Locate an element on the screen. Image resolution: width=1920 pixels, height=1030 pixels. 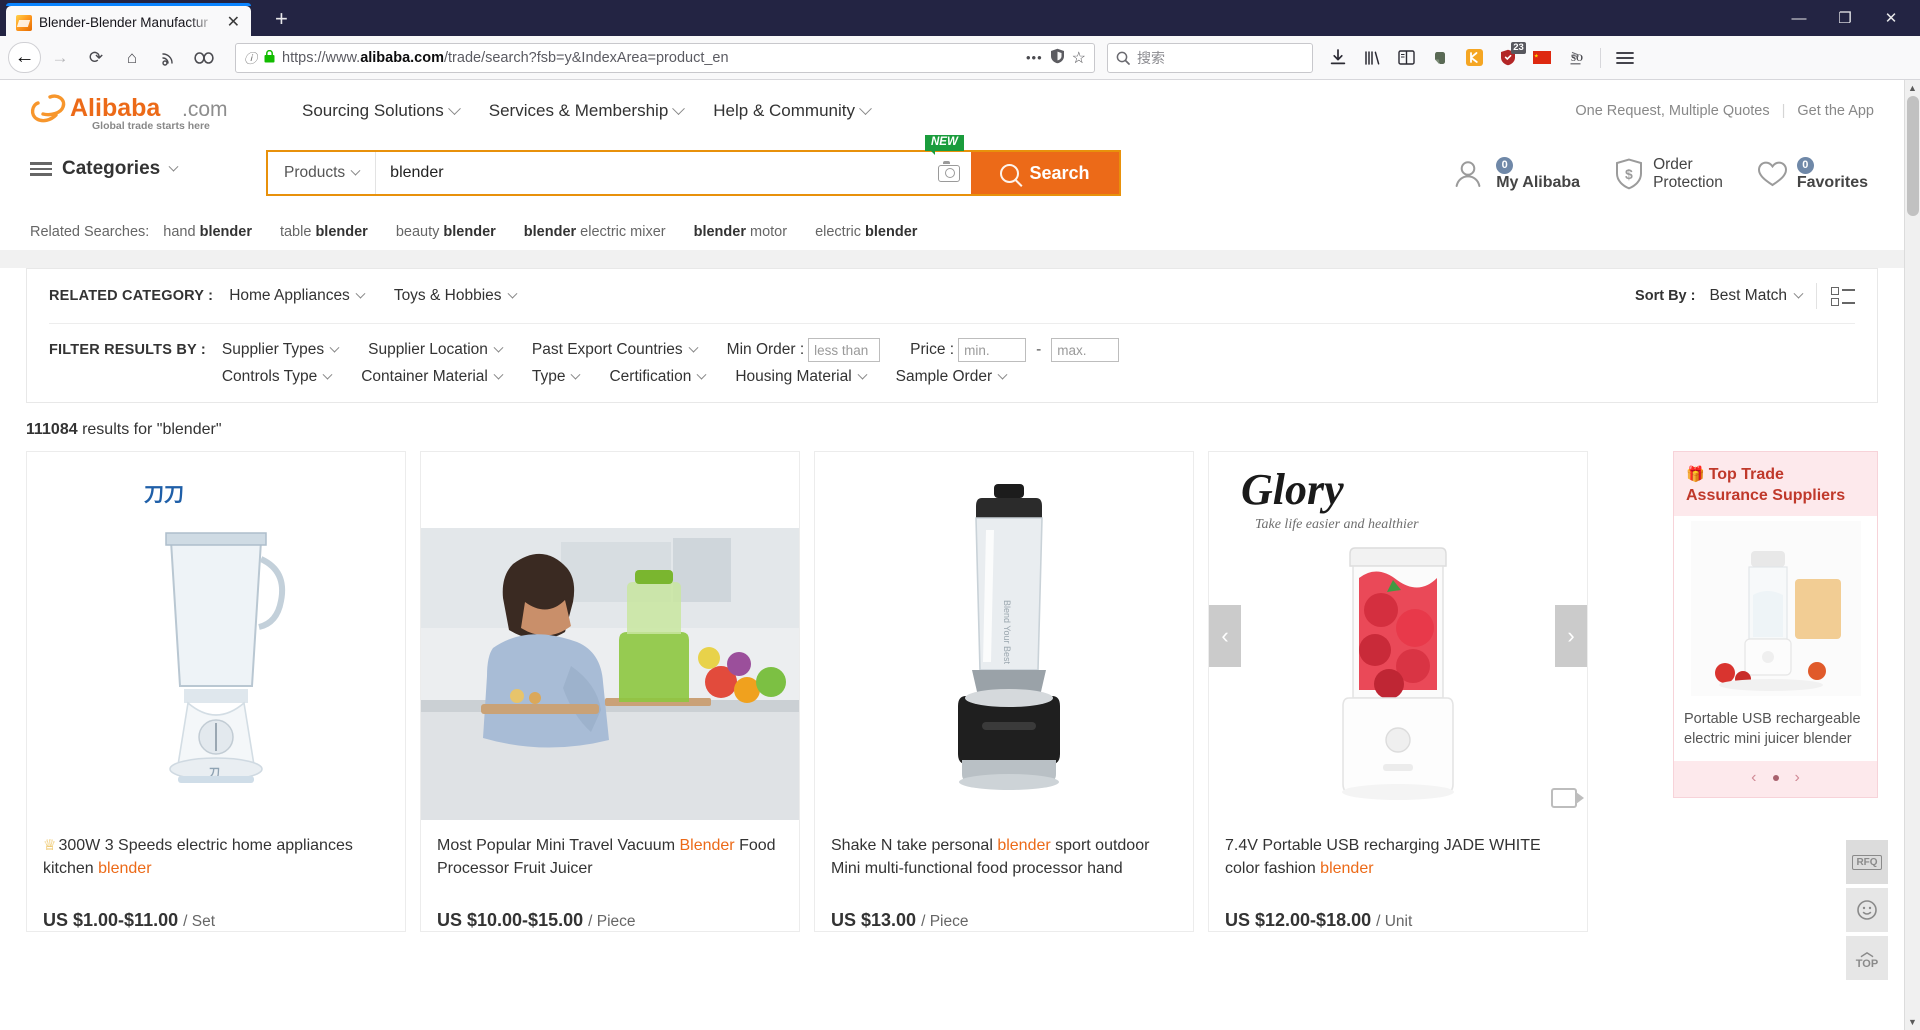
filter-controls-type: Controls Type is located at coordinates (277, 377).